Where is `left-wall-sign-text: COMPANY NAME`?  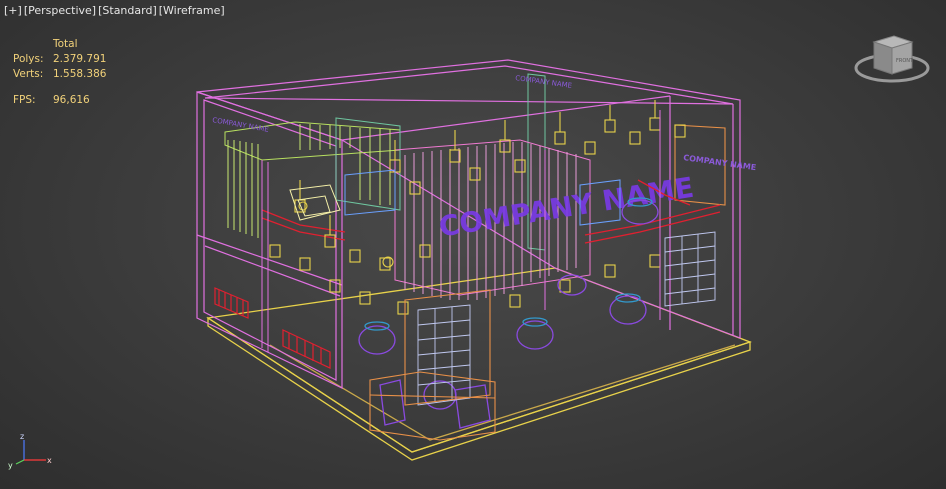 left-wall-sign-text: COMPANY NAME is located at coordinates (241, 125).